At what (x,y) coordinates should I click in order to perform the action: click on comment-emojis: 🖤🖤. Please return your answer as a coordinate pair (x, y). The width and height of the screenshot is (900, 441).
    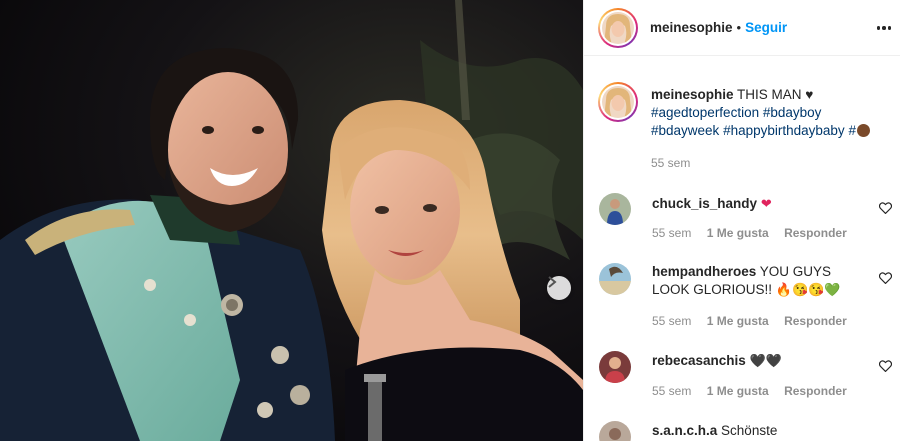
    Looking at the image, I should click on (765, 360).